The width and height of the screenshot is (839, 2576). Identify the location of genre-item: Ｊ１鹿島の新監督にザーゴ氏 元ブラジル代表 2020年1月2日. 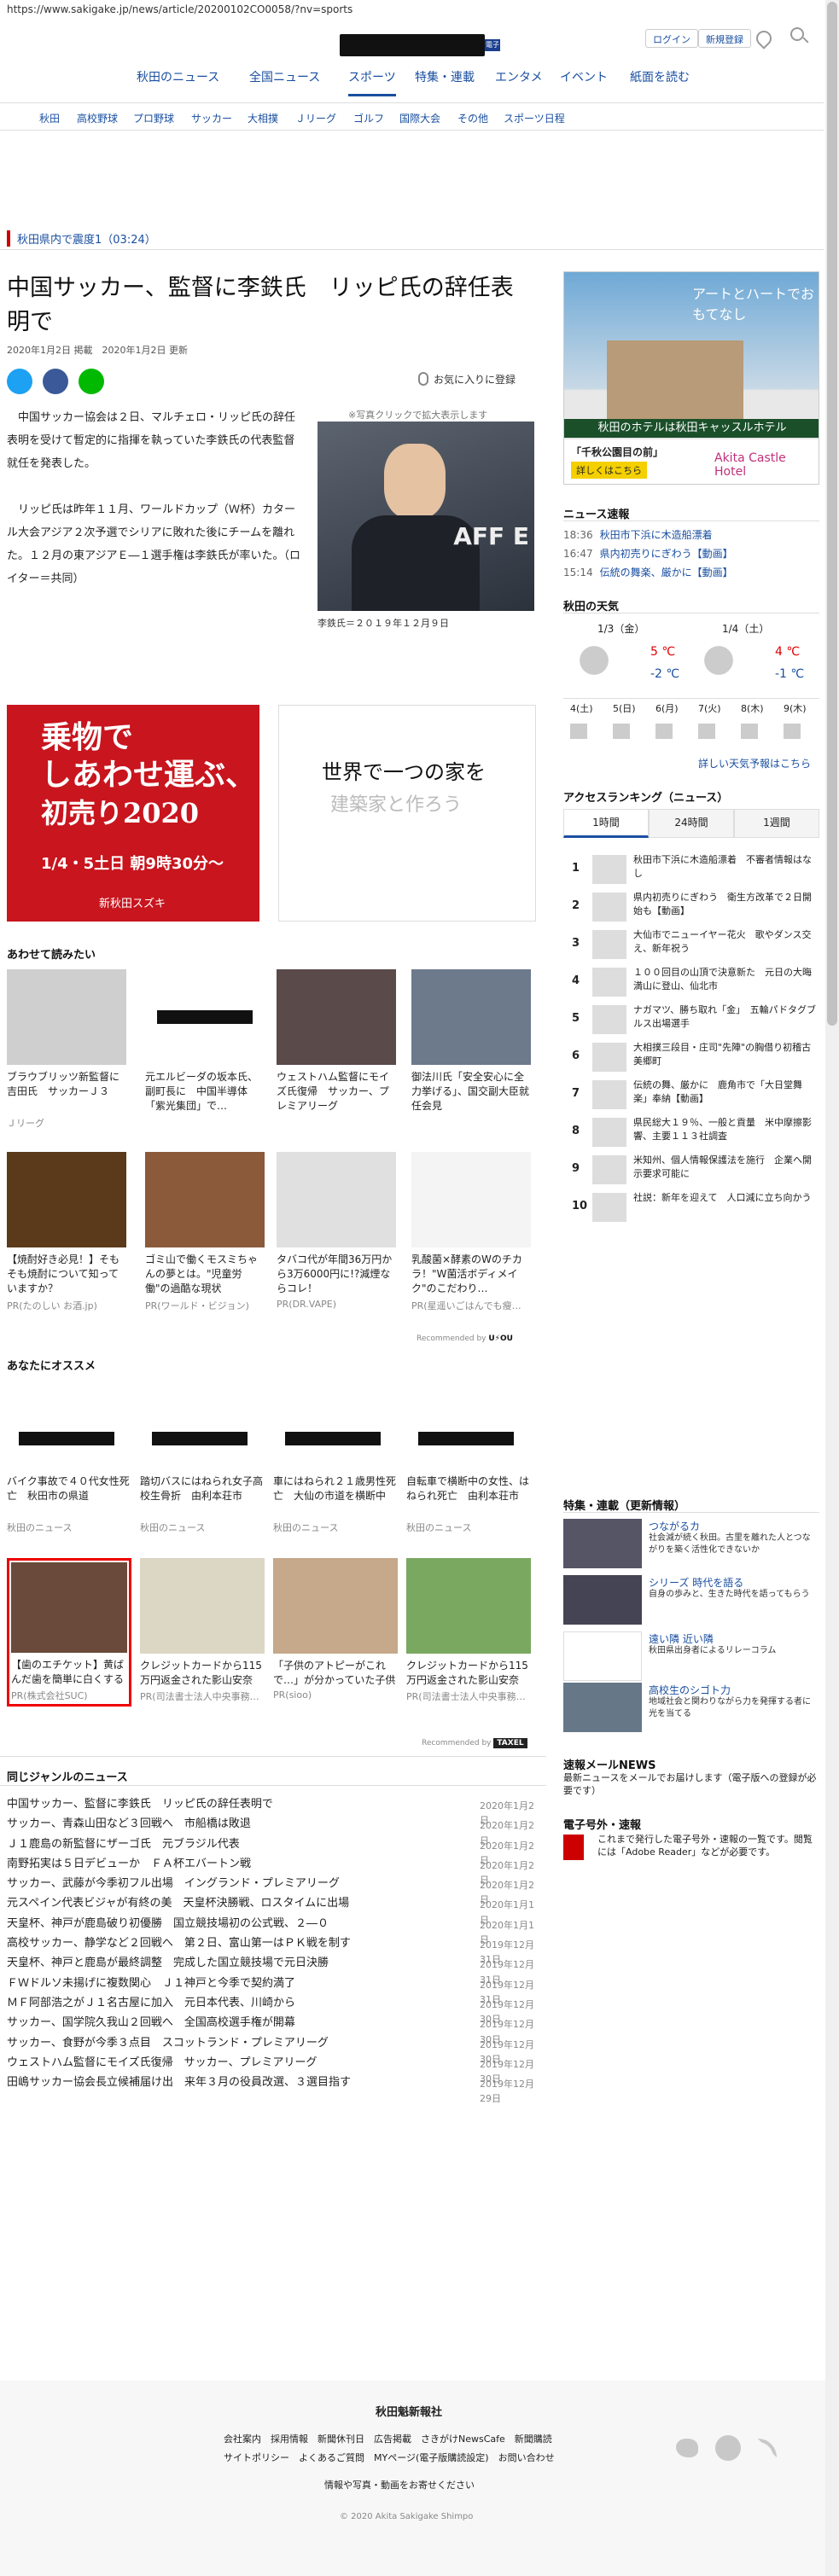
(272, 1851).